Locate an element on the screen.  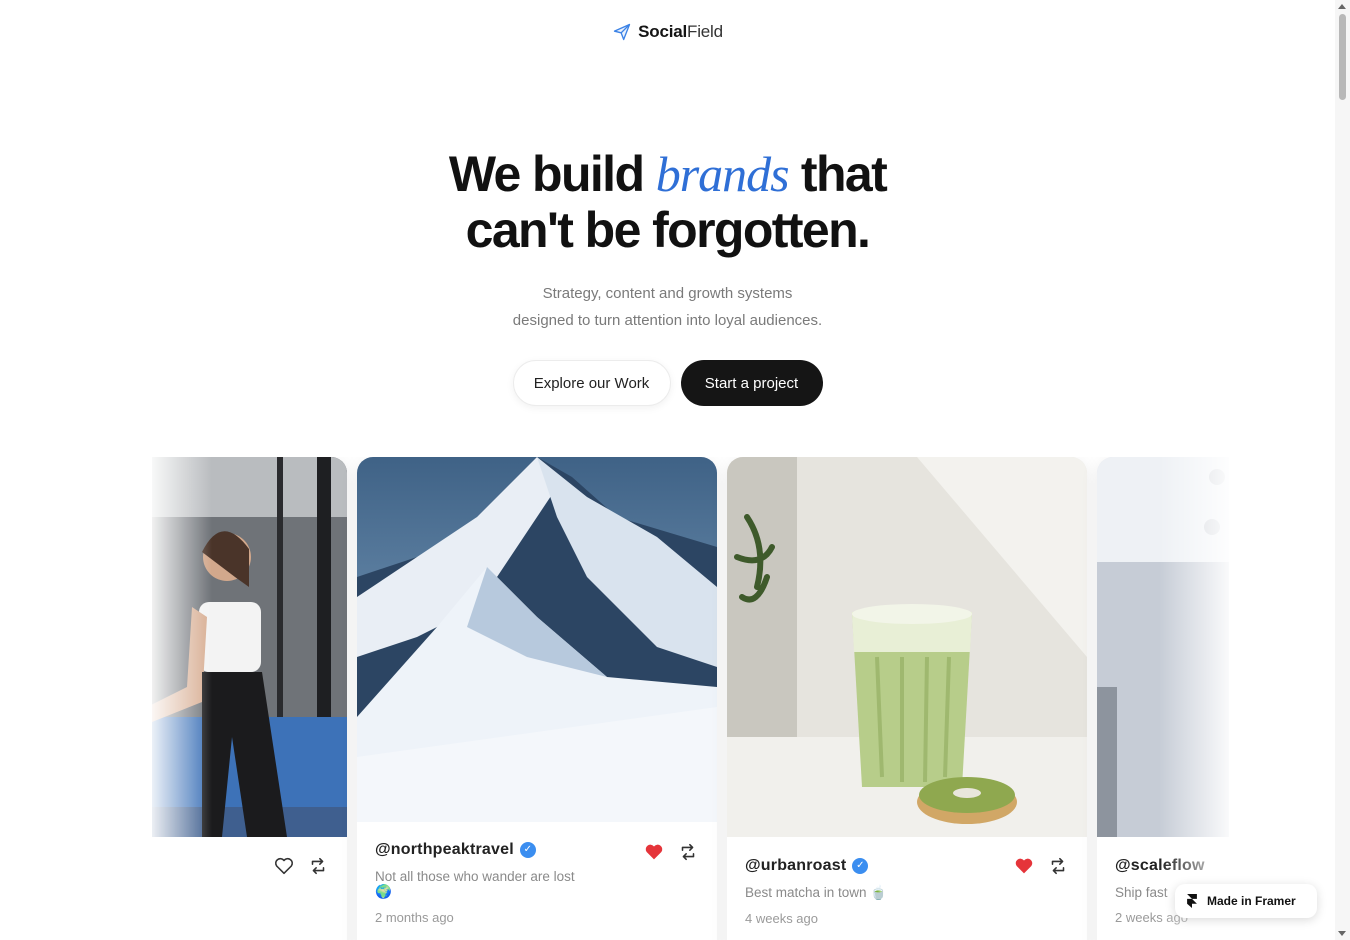
post-handle: @northpeaktravel is located at coordinates (444, 850).